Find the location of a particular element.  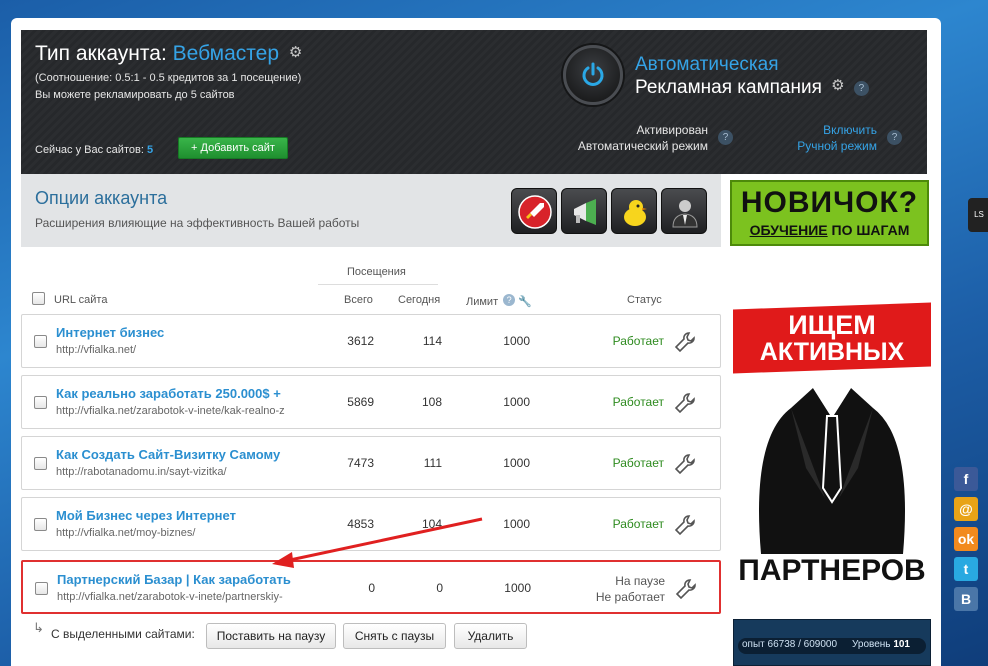

account-type-title: Тип аккаунта: Вебмастер ⚙ is located at coordinates (169, 53).